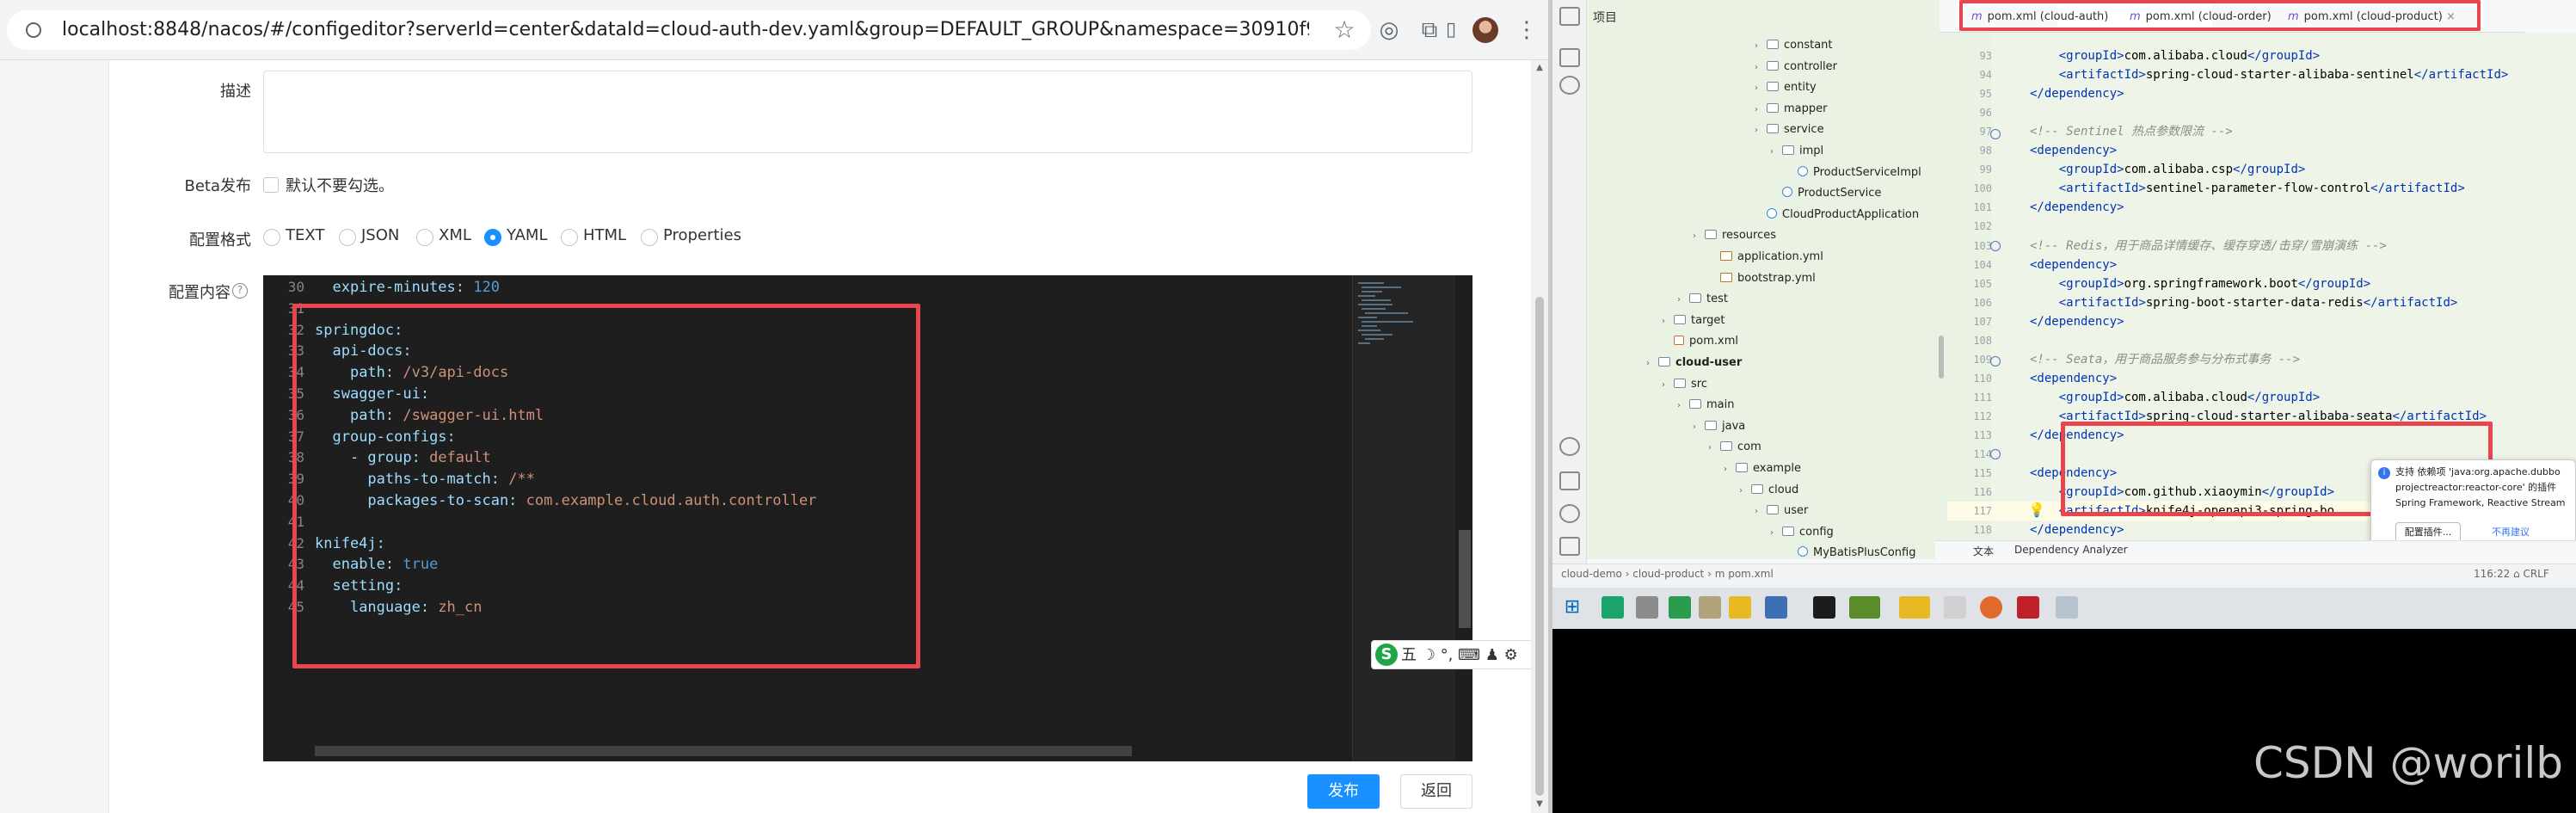 This screenshot has height=813, width=2576. I want to click on ime-options: 五 ☽ °, ⌨ ♟ ⚙, so click(1459, 655).